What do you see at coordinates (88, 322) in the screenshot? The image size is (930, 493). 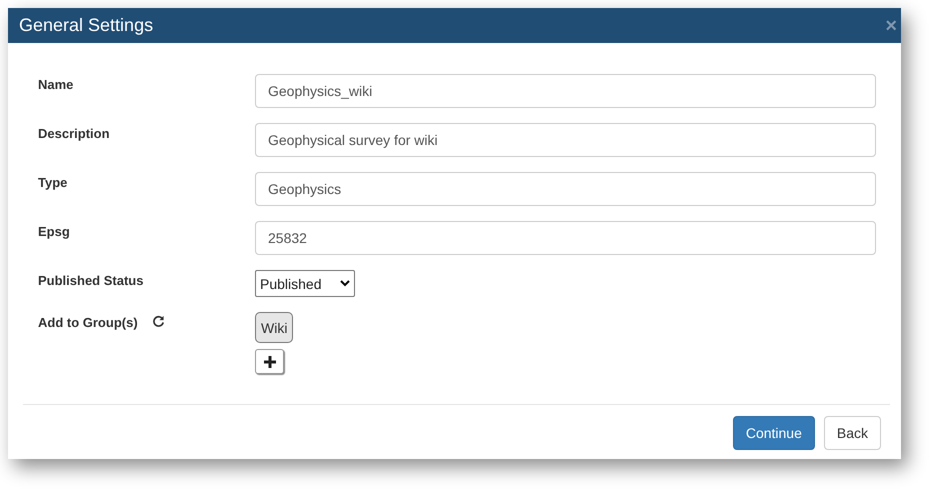 I see `field-label: Add to Group(s)` at bounding box center [88, 322].